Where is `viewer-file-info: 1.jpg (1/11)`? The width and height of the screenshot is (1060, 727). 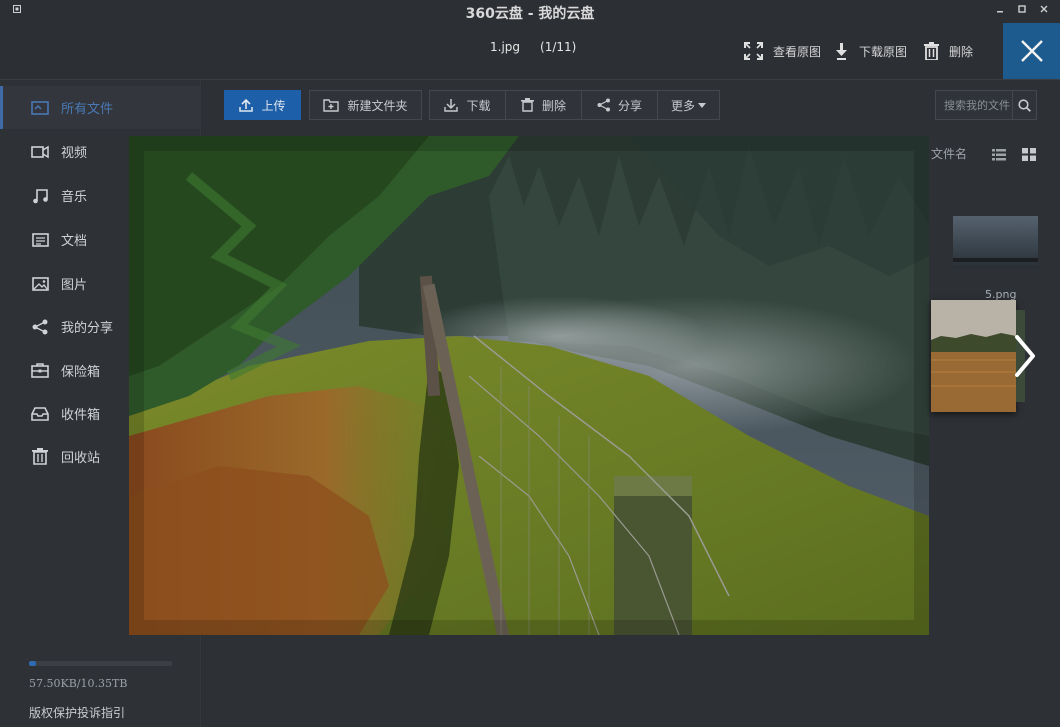 viewer-file-info: 1.jpg (1/11) is located at coordinates (533, 47).